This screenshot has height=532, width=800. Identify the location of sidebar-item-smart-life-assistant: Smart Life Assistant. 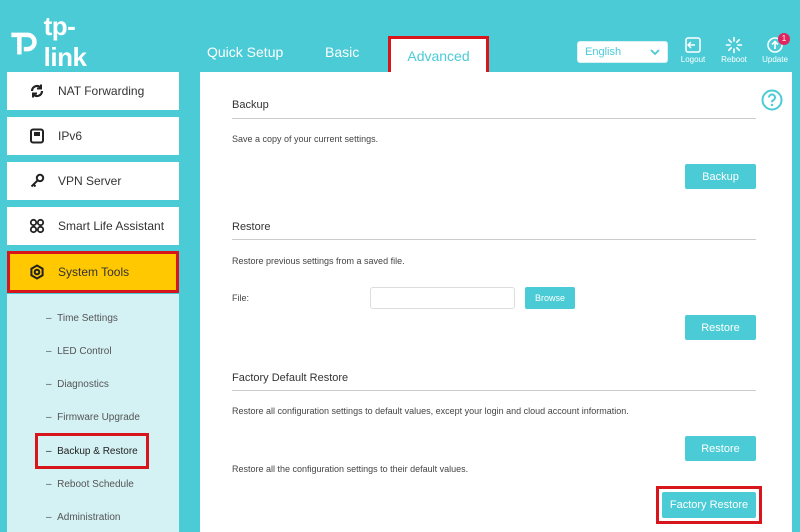
(93, 226).